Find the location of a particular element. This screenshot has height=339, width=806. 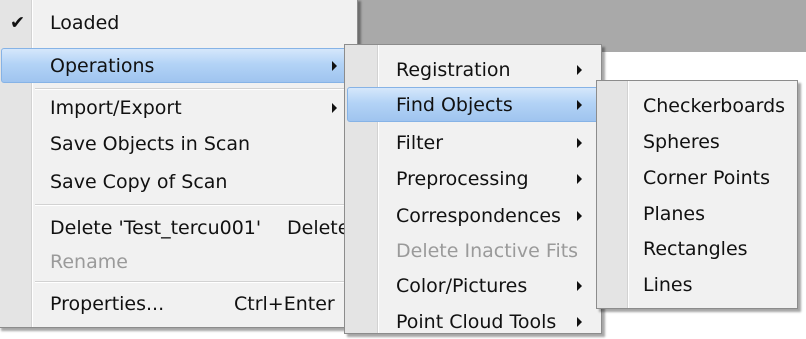

menu-item-label: Delete 'Test_tercu001' is located at coordinates (156, 227).